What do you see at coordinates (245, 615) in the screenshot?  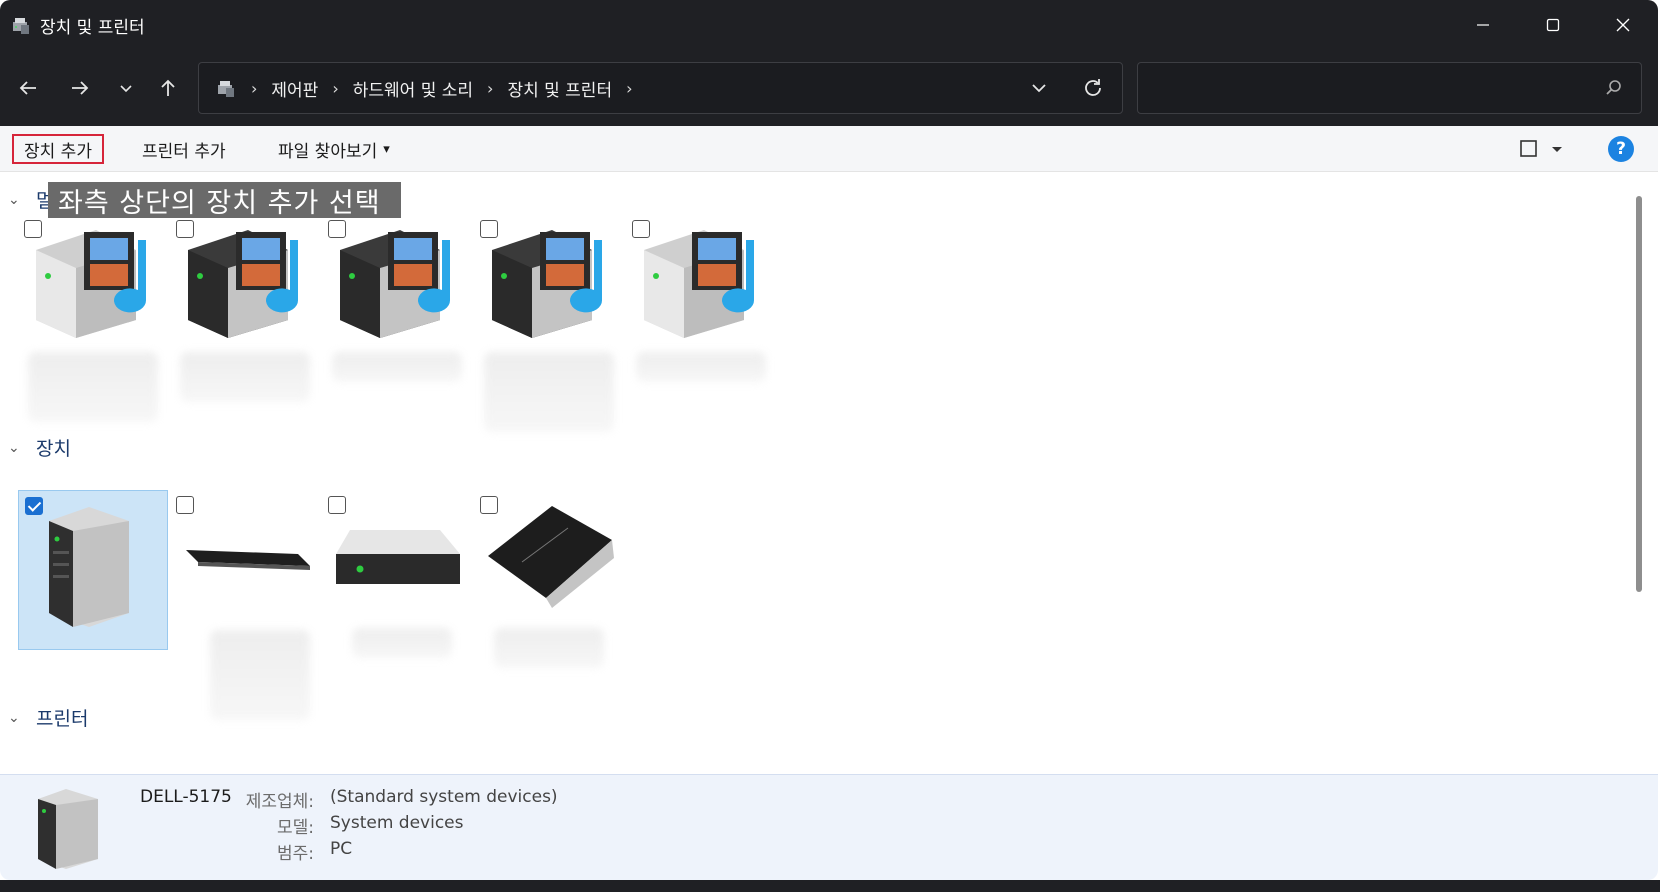 I see `device-tile-keyboard` at bounding box center [245, 615].